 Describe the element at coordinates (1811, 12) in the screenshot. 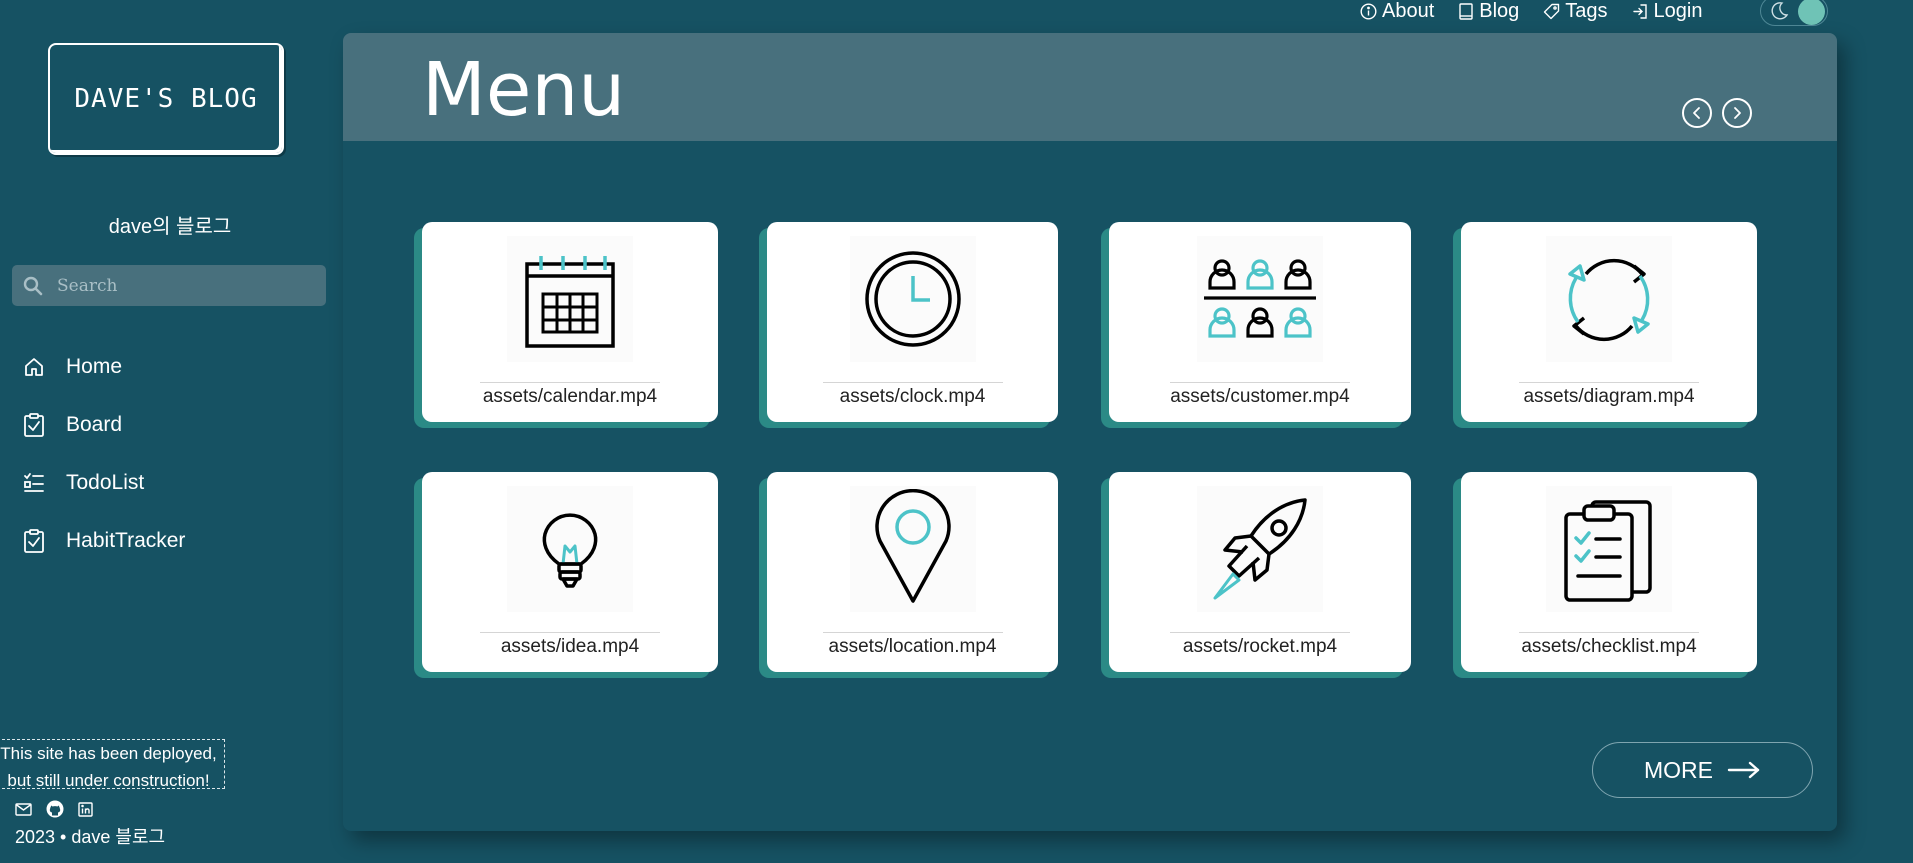

I see `toggle-knob` at that location.